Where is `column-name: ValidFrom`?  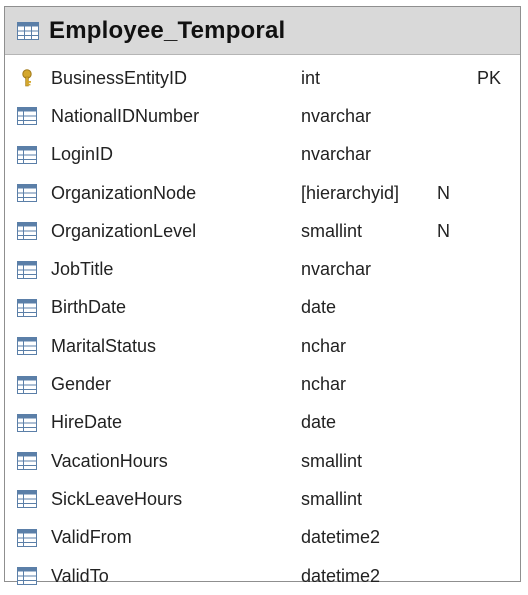 column-name: ValidFrom is located at coordinates (91, 537).